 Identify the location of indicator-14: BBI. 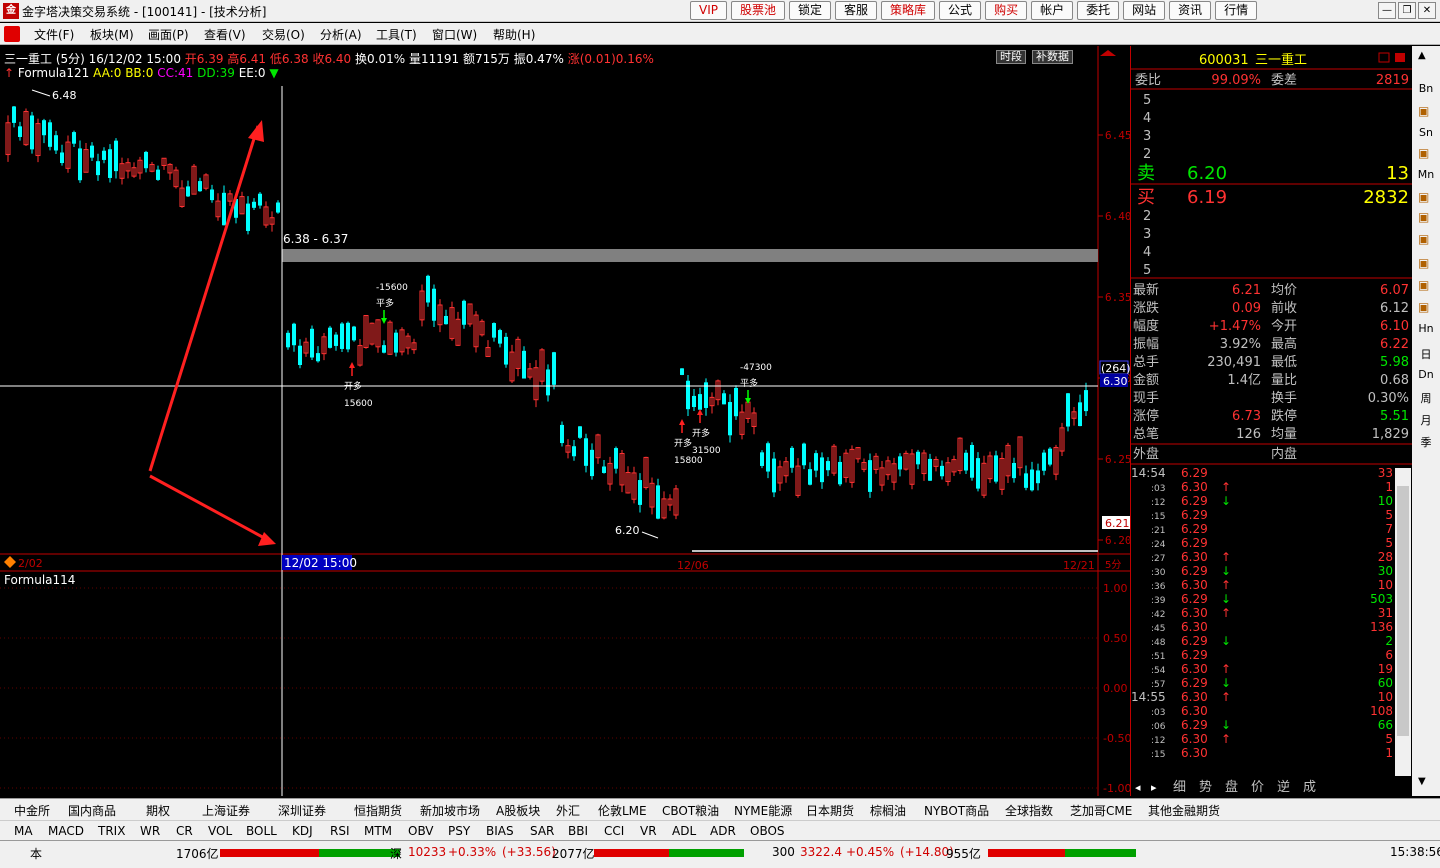
(578, 831).